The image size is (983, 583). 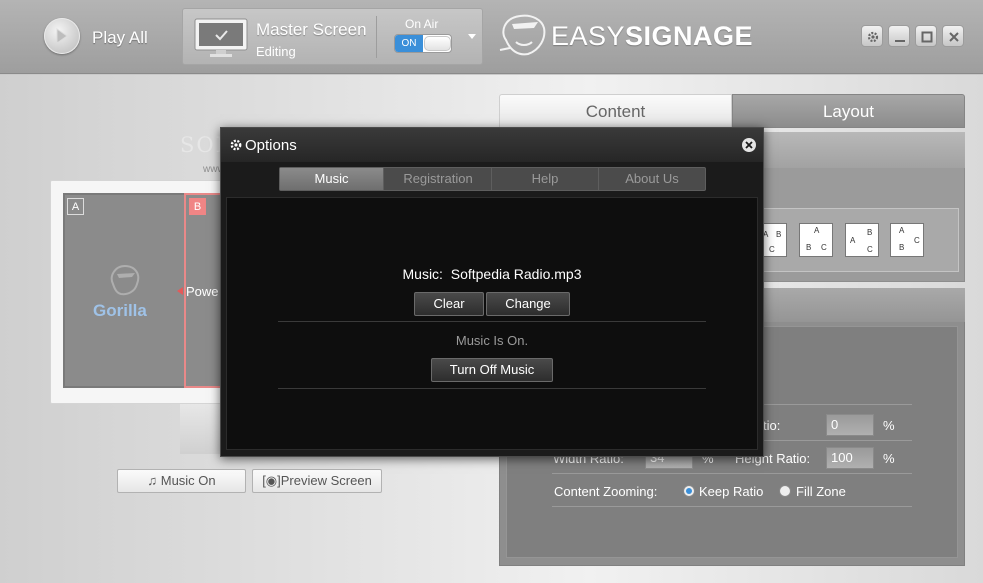 I want to click on maximize-icon, so click(x=927, y=37).